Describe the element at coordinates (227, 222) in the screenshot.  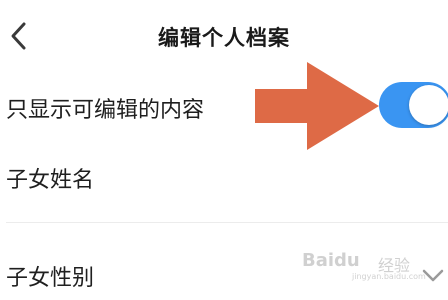
I see `divider` at that location.